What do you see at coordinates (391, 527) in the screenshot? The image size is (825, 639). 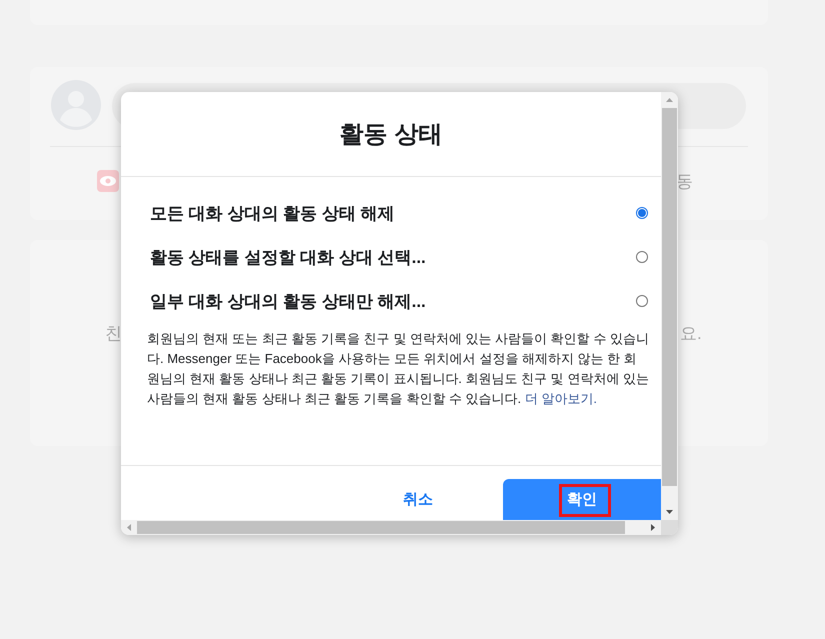 I see `horizontal-scrollbar` at bounding box center [391, 527].